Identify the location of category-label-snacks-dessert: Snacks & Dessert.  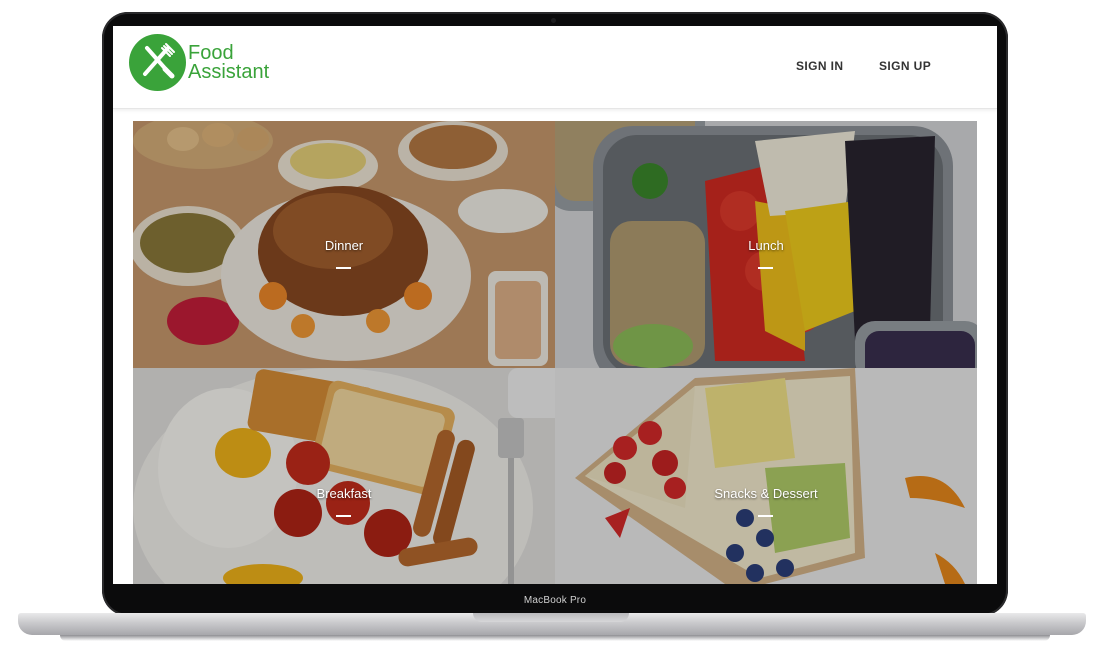
(766, 493).